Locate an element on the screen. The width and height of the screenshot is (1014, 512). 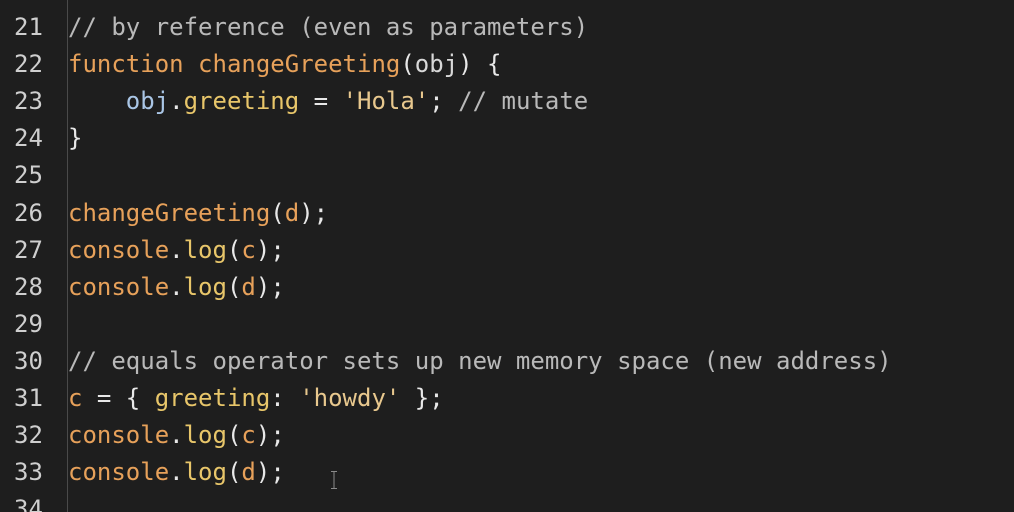
code-line: 28 console.log(d); is located at coordinates (507, 287).